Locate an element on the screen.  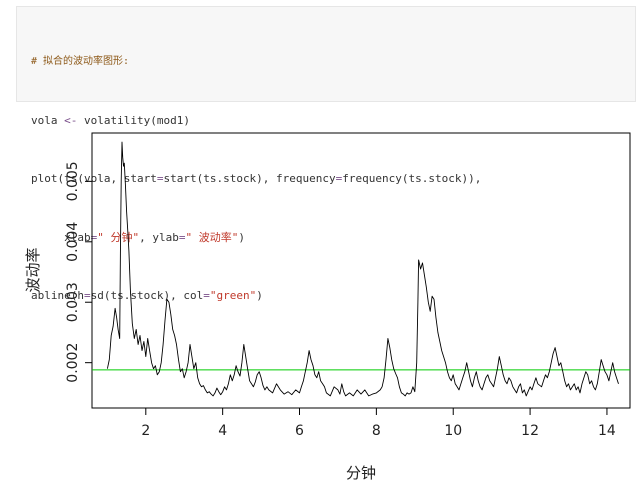
x-tick-label: 14 is located at coordinates (607, 431).